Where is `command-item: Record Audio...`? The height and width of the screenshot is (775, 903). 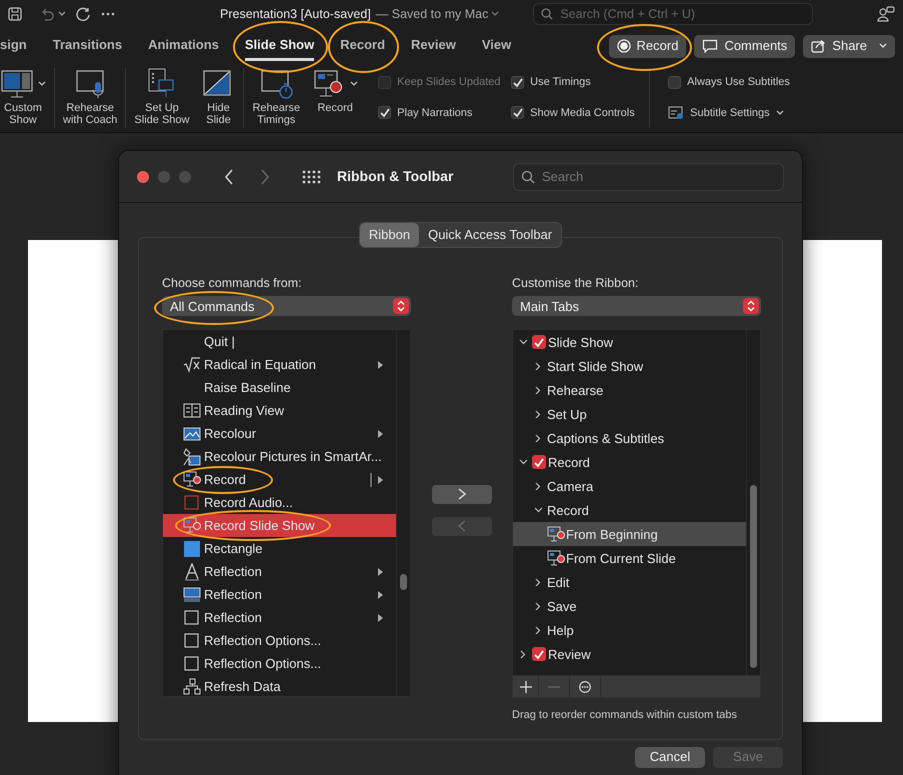 command-item: Record Audio... is located at coordinates (279, 502).